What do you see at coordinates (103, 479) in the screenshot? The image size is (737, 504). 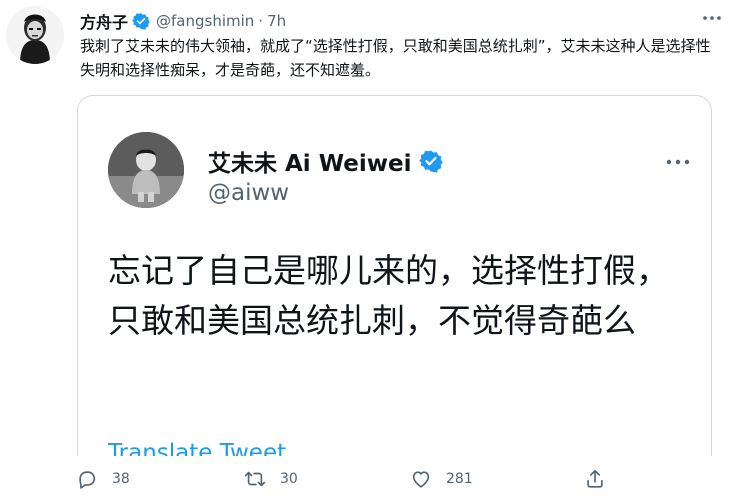 I see `reply-button: 38` at bounding box center [103, 479].